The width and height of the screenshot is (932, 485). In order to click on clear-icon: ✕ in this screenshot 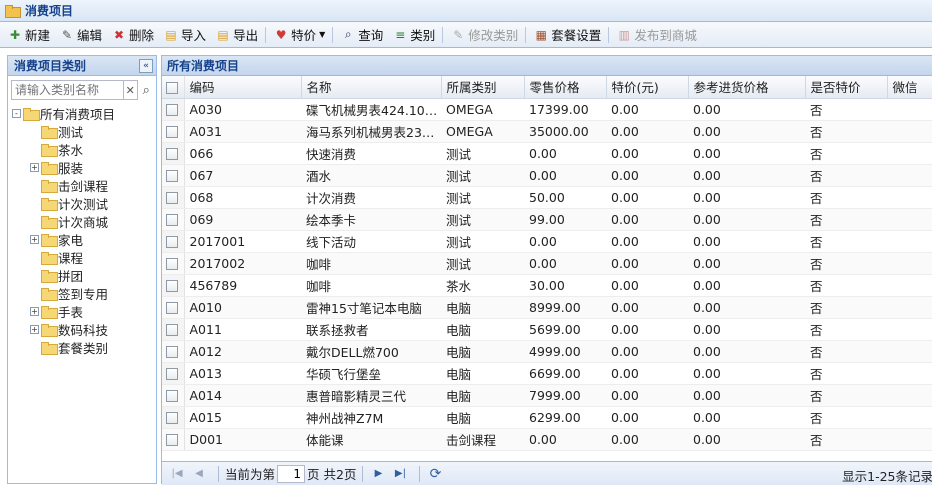, I will do `click(131, 90)`.